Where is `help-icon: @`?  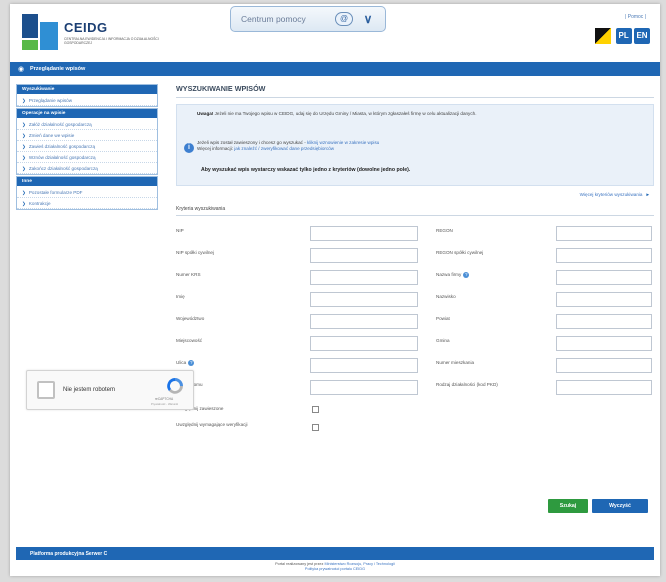
help-icon: @ is located at coordinates (344, 19).